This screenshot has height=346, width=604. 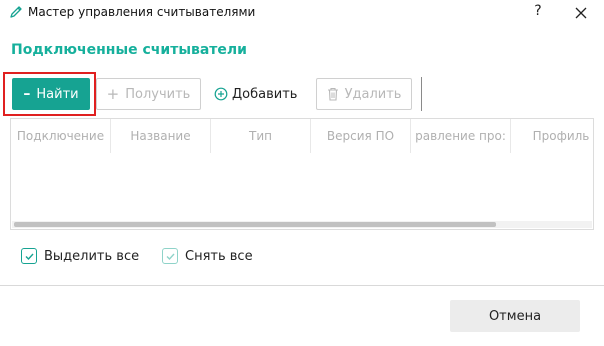 I want to click on trash-icon, so click(x=332, y=94).